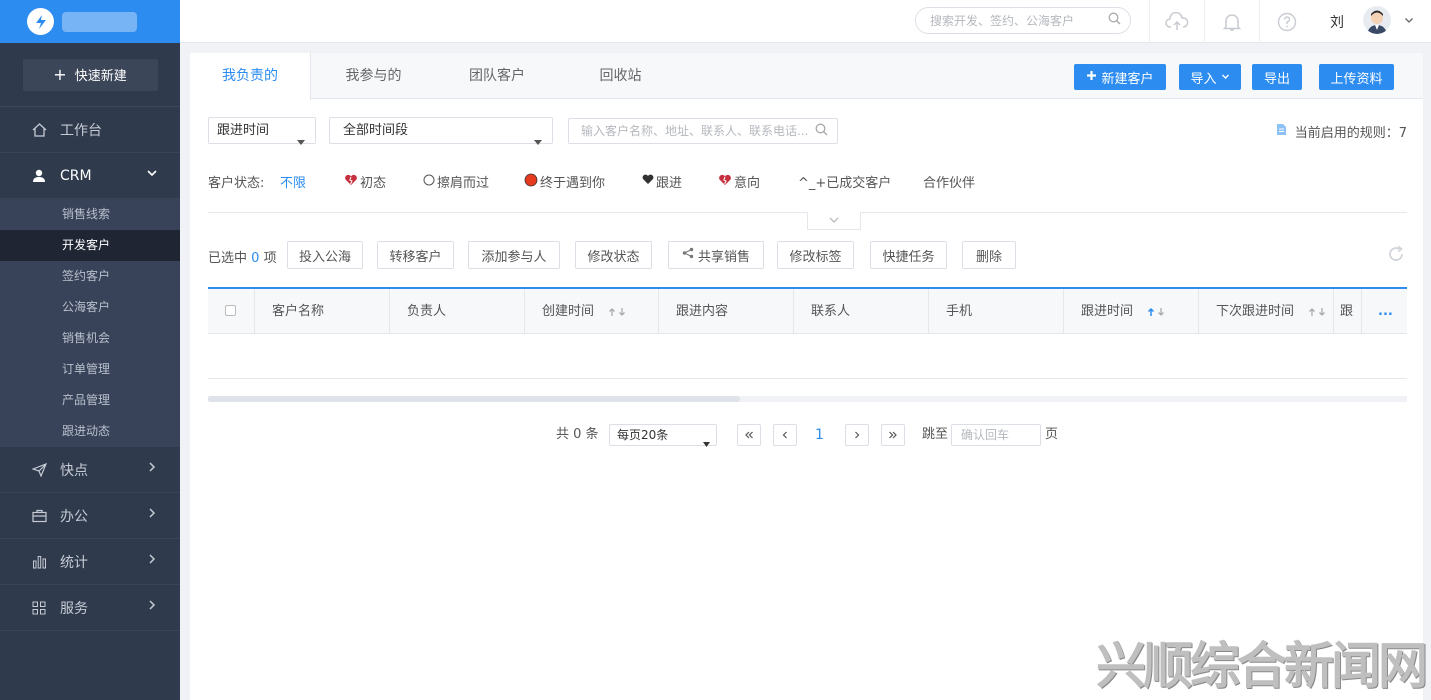 Image resolution: width=1431 pixels, height=700 pixels. Describe the element at coordinates (1107, 311) in the screenshot. I see `column-label: 跟进时间` at that location.